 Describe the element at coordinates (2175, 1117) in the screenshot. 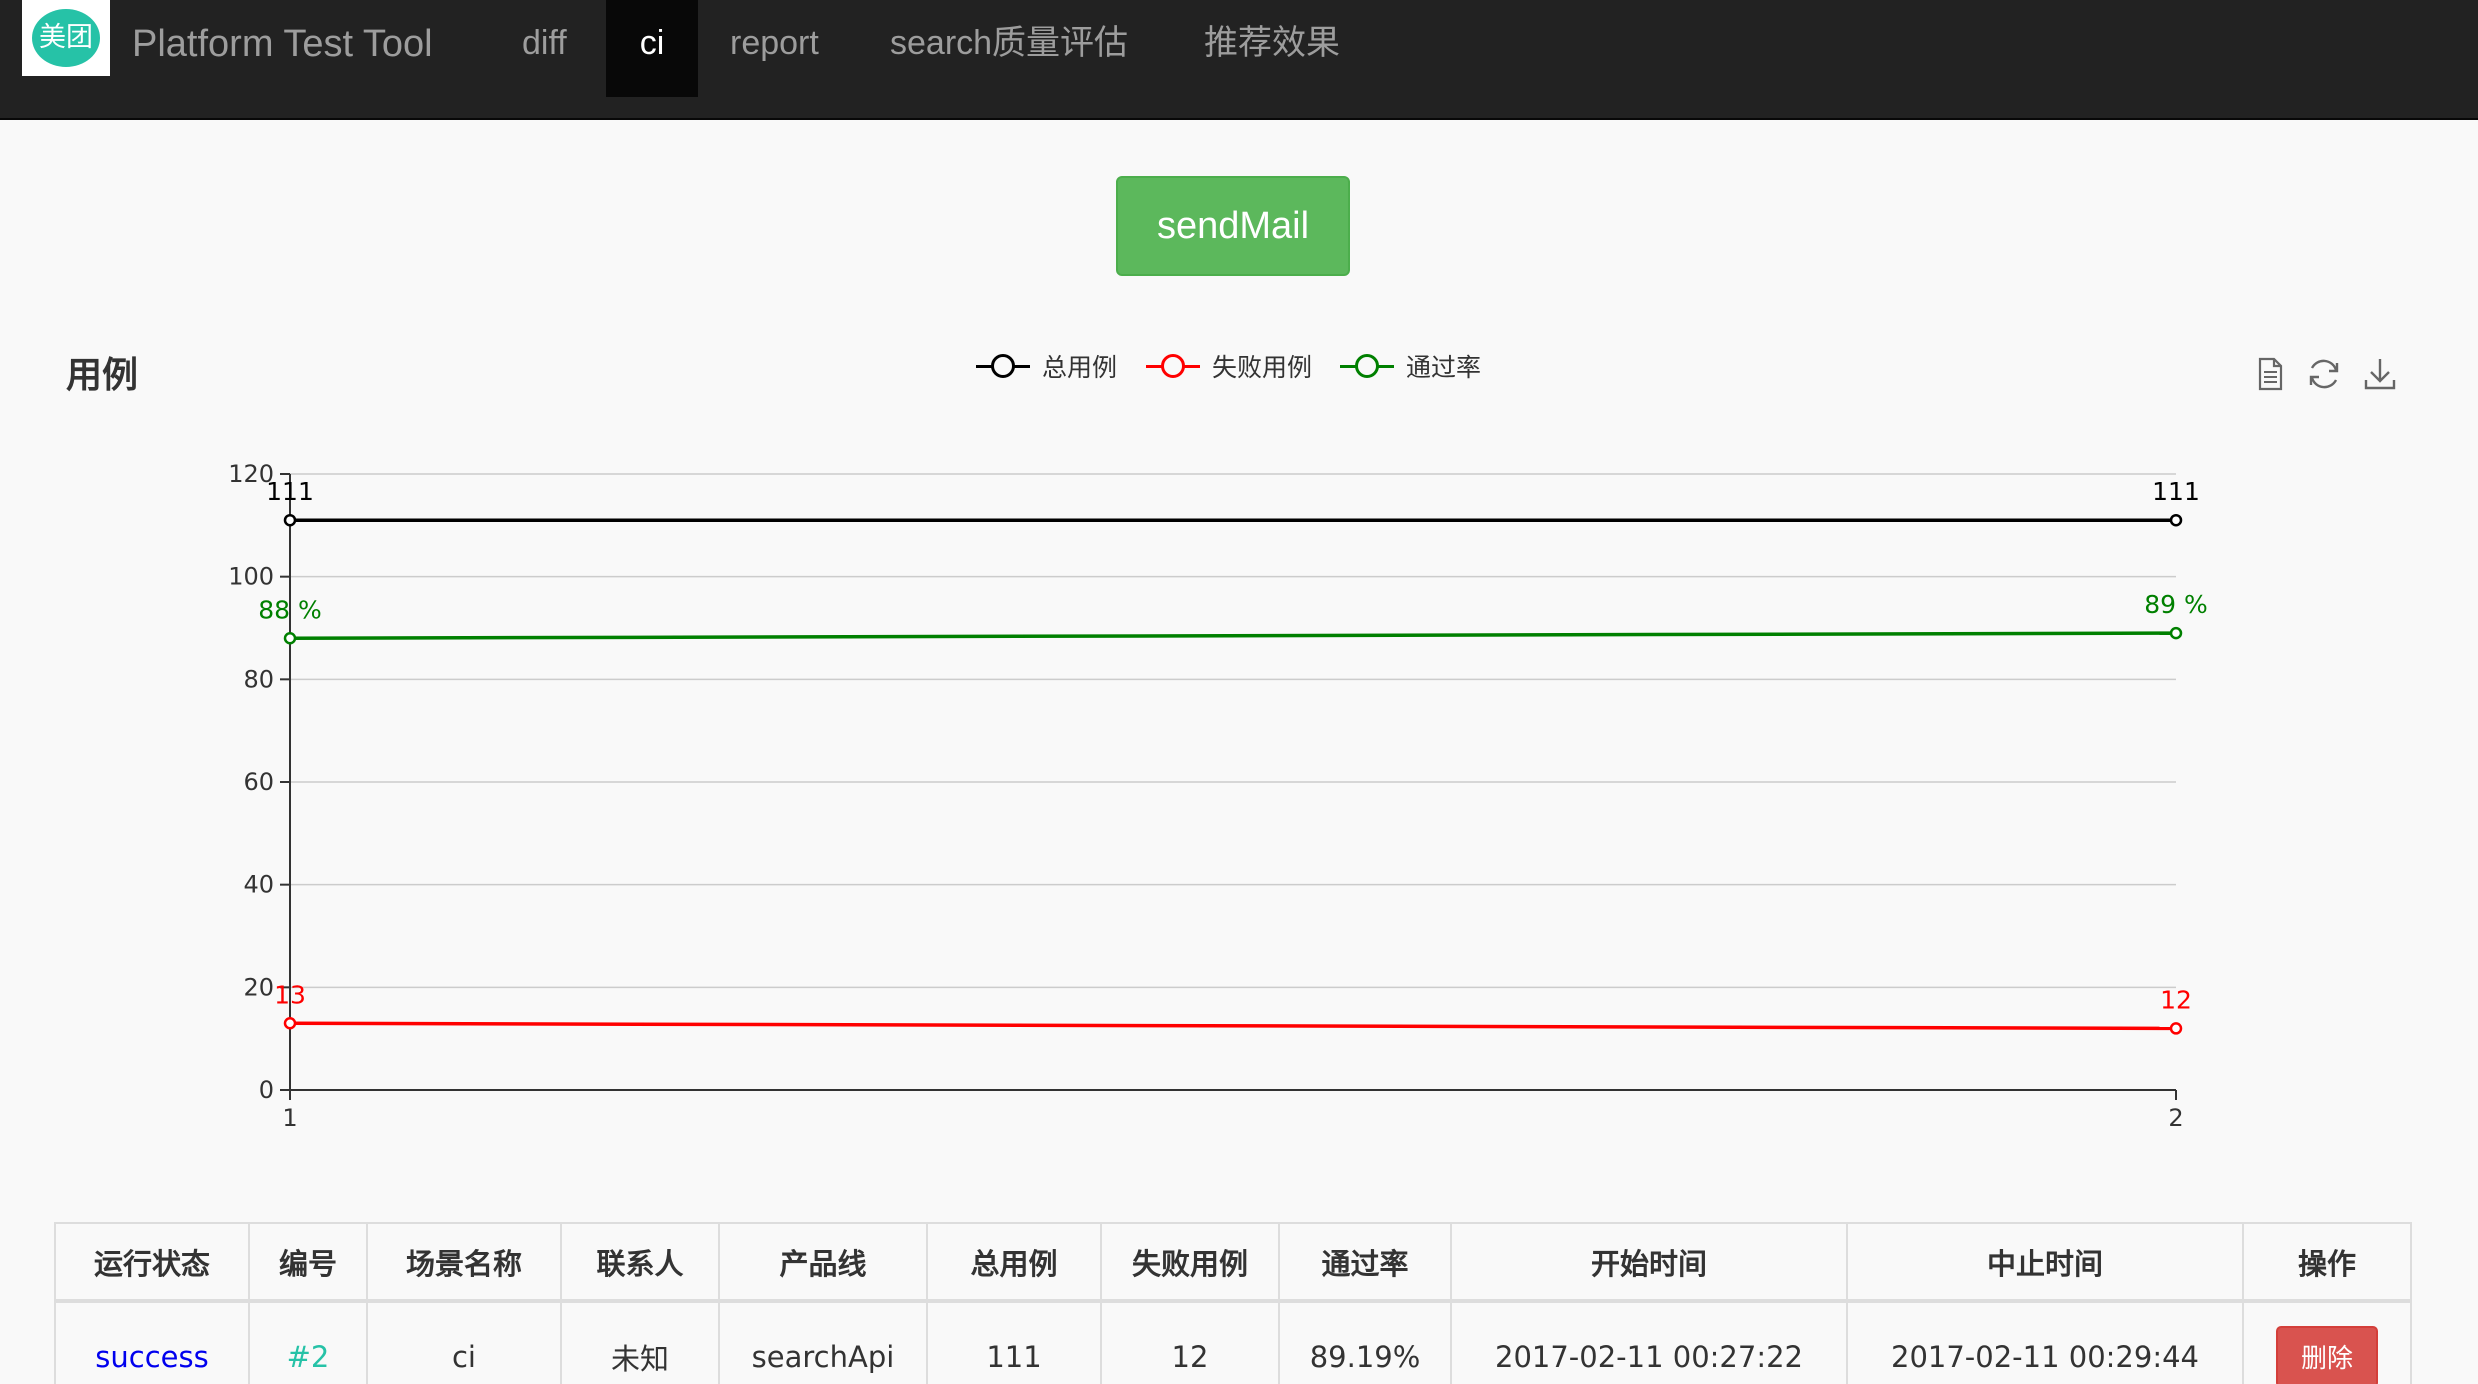

I see `x-tick-label: 2` at that location.